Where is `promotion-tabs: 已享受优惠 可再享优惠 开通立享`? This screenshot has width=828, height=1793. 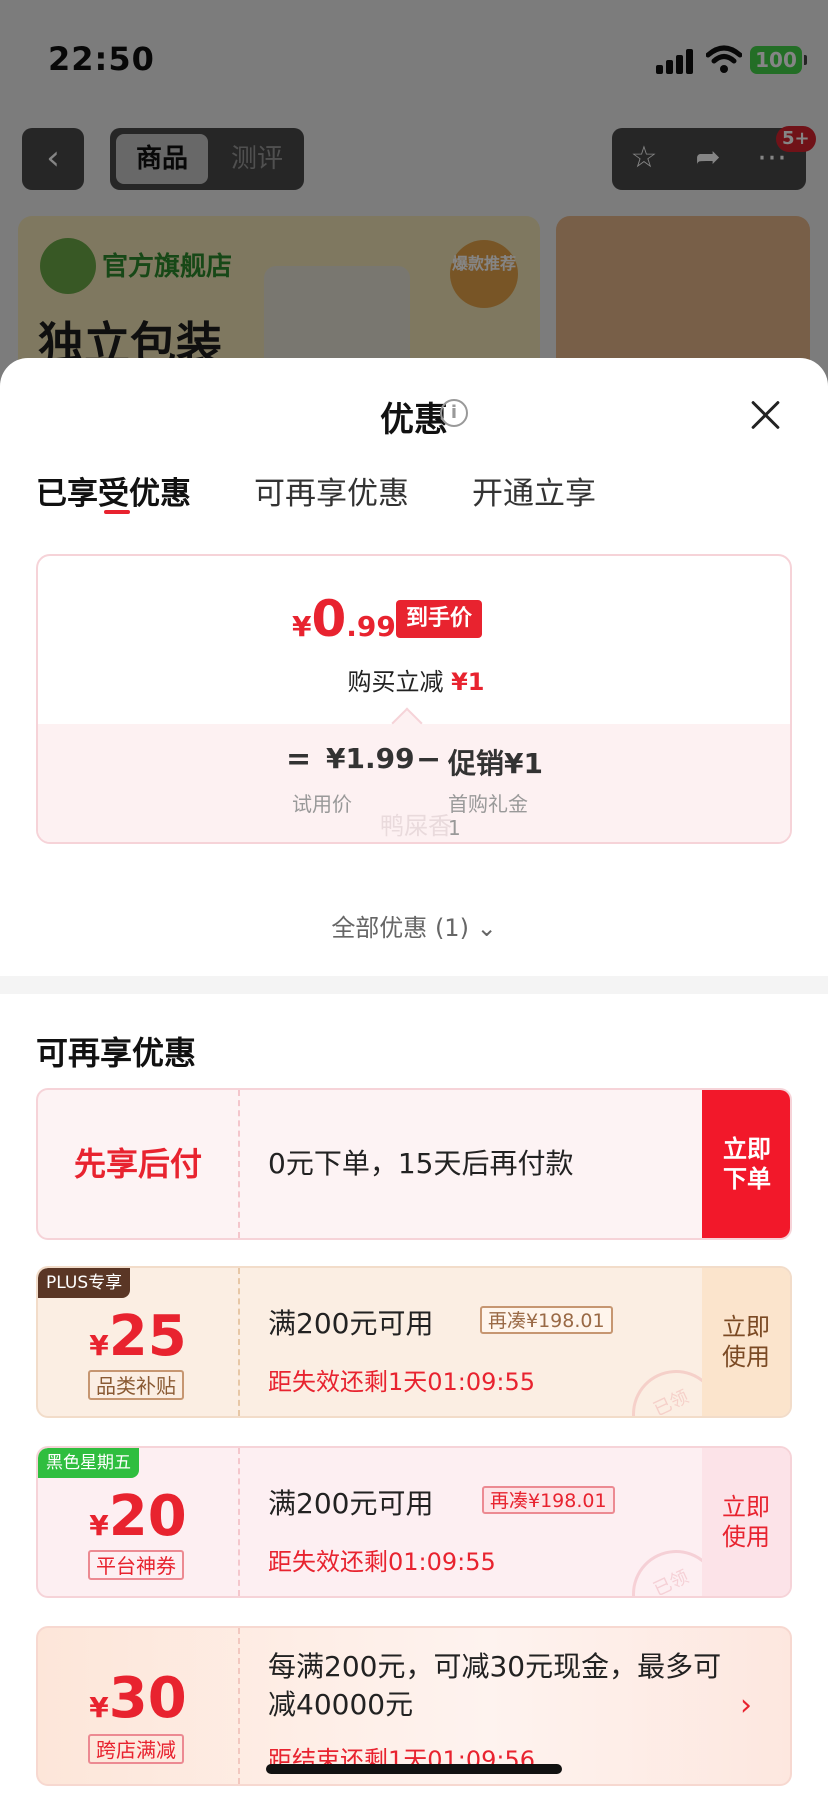 promotion-tabs: 已享受优惠 可再享优惠 开通立享 is located at coordinates (414, 498).